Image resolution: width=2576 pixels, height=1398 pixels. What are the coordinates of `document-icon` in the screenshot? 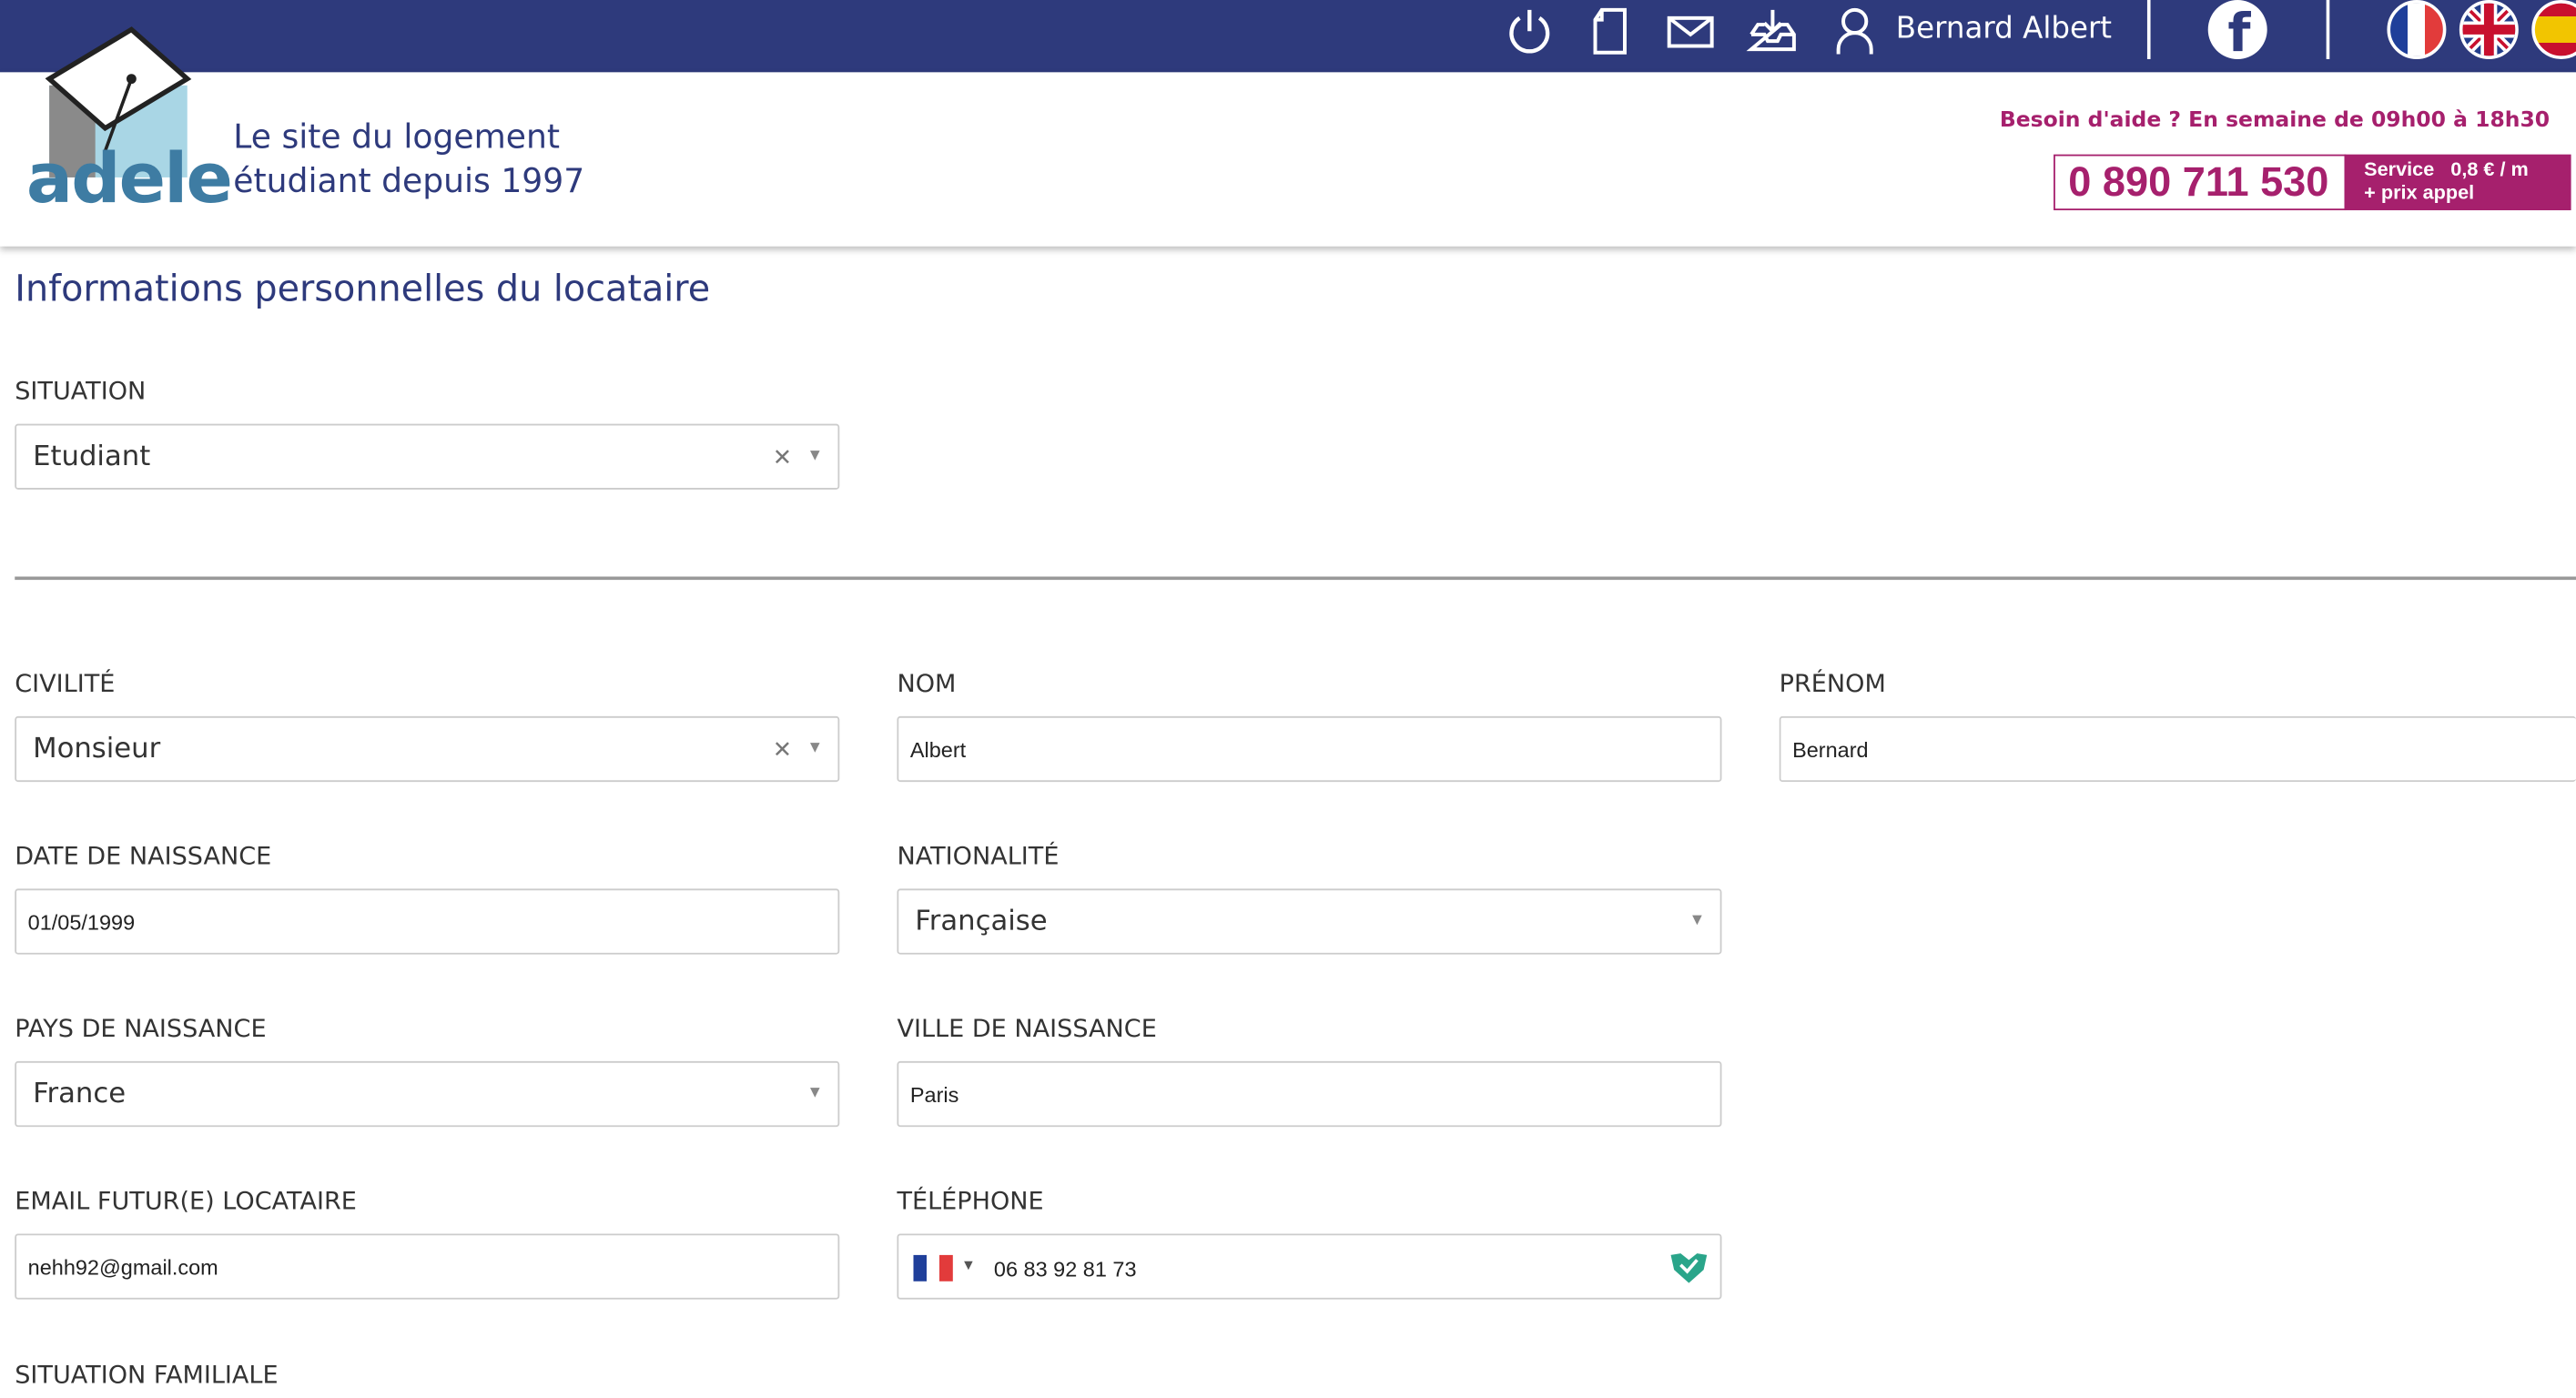 It's located at (1610, 32).